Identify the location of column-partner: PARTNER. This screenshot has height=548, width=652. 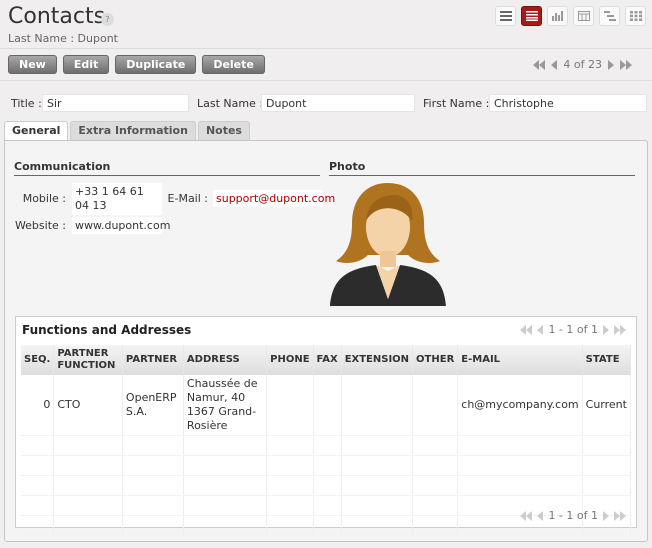
(153, 360).